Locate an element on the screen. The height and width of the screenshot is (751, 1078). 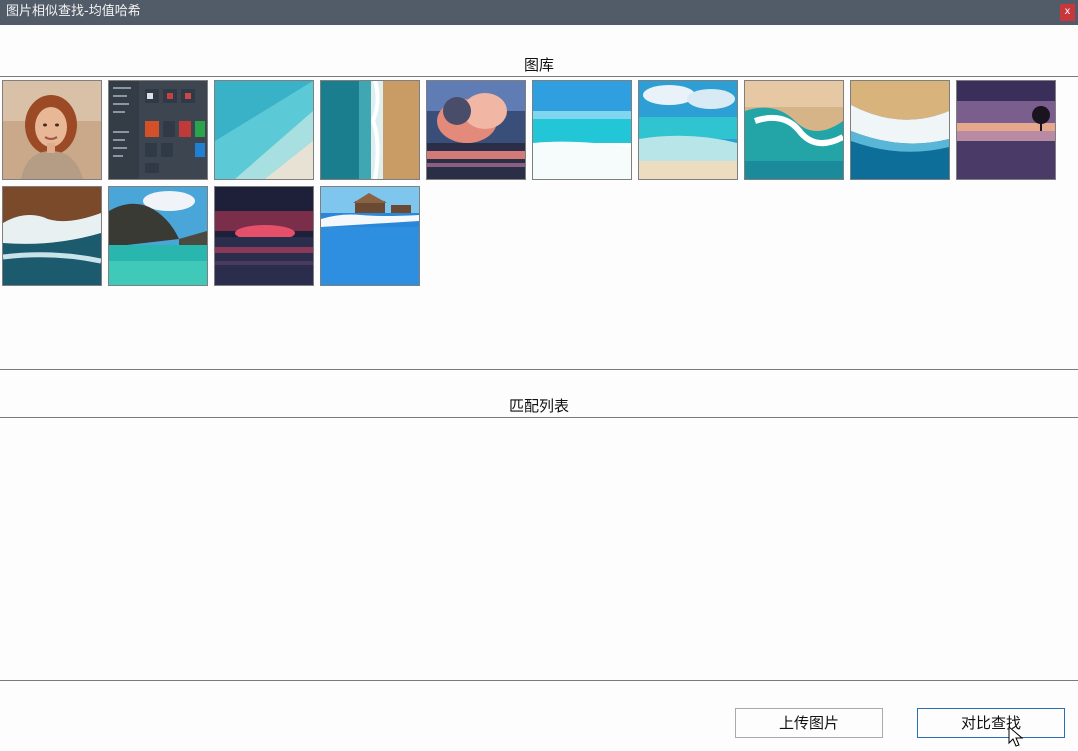
bungalows-image is located at coordinates (370, 236).